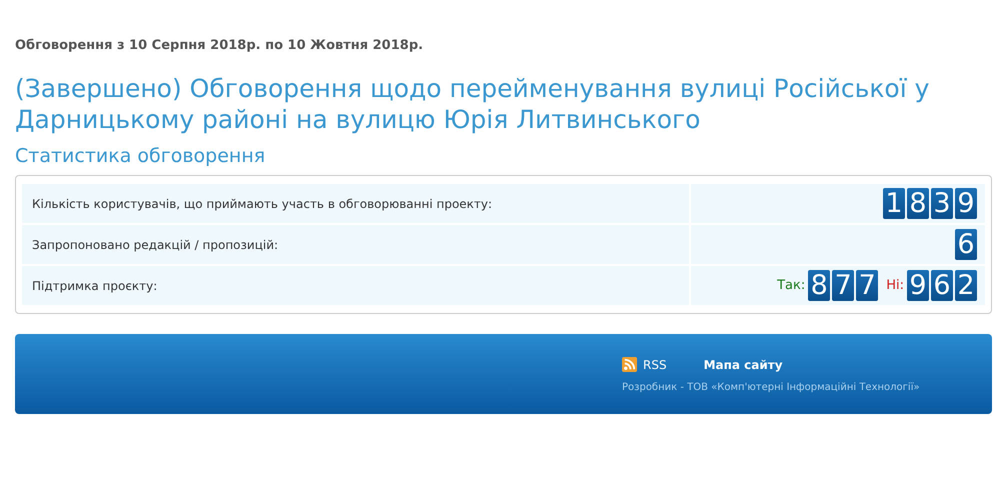  What do you see at coordinates (472, 104) in the screenshot?
I see `page-title: (Завершено) Обговорення щодо перейменування вулиці Російської у Дарницькому районі на вулицю Юрія Литвинського` at bounding box center [472, 104].